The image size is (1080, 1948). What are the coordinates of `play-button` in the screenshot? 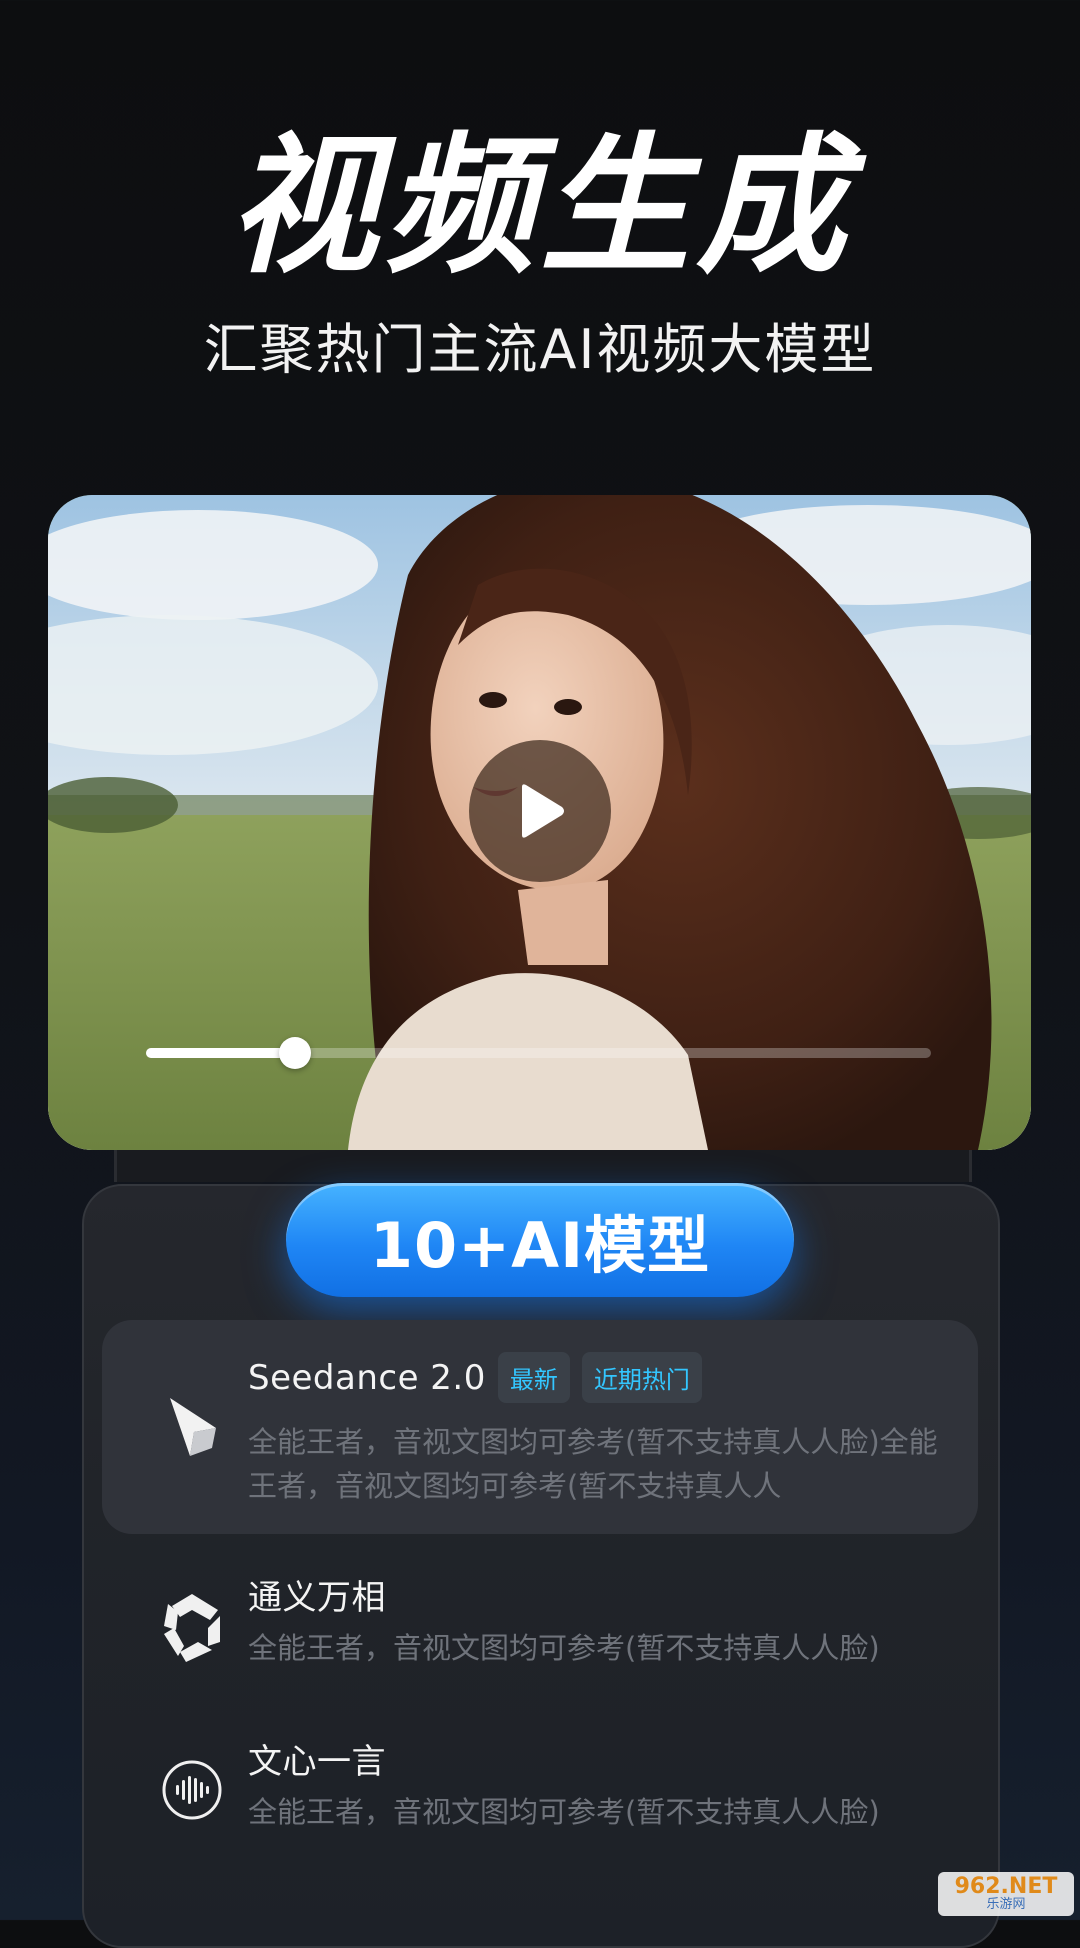 It's located at (540, 811).